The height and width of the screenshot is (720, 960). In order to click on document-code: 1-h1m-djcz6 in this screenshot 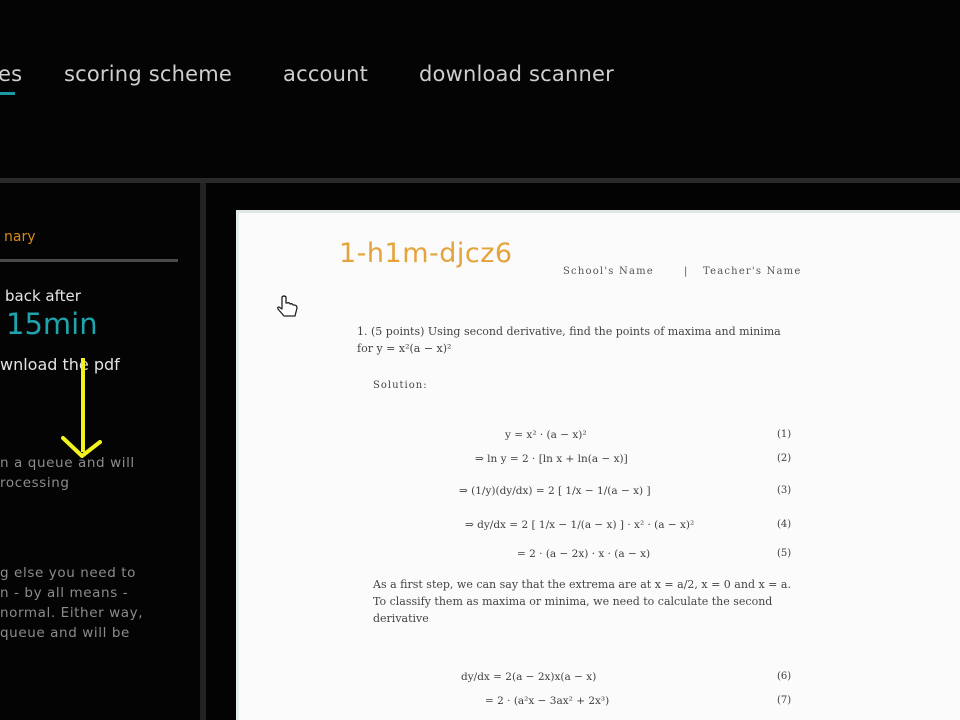, I will do `click(426, 253)`.